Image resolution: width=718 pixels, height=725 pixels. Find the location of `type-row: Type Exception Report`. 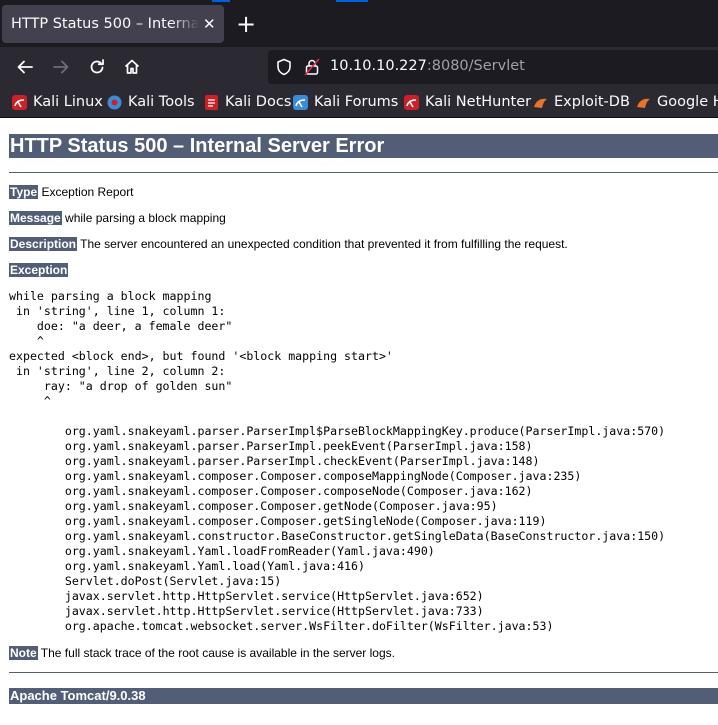

type-row: Type Exception Report is located at coordinates (71, 192).